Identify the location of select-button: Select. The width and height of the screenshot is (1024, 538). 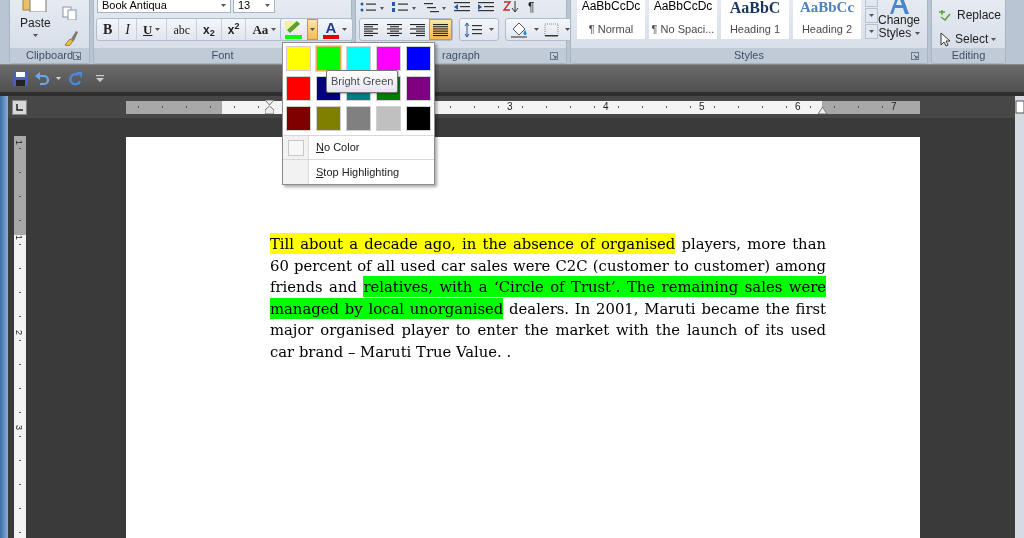
(970, 39).